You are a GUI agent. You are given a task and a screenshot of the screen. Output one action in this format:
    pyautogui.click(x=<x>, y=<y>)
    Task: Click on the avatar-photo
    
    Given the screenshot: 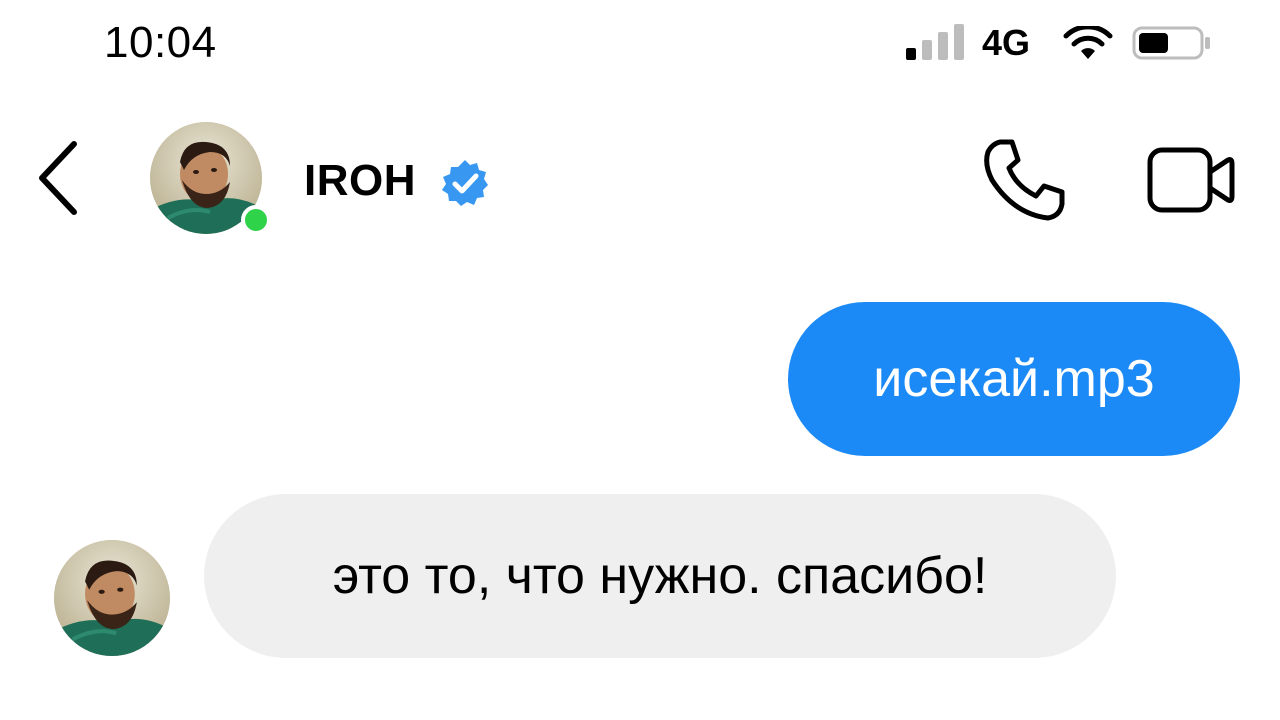 What is the action you would take?
    pyautogui.click(x=112, y=598)
    